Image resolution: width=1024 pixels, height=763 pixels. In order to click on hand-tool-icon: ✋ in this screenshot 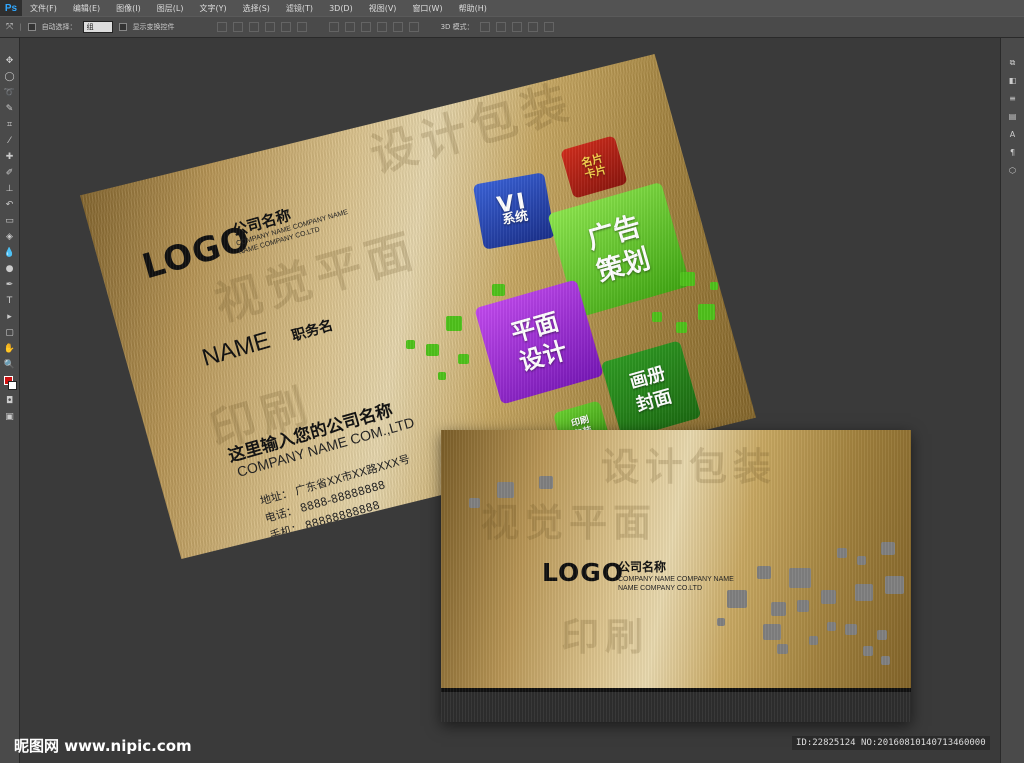, I will do `click(10, 349)`.